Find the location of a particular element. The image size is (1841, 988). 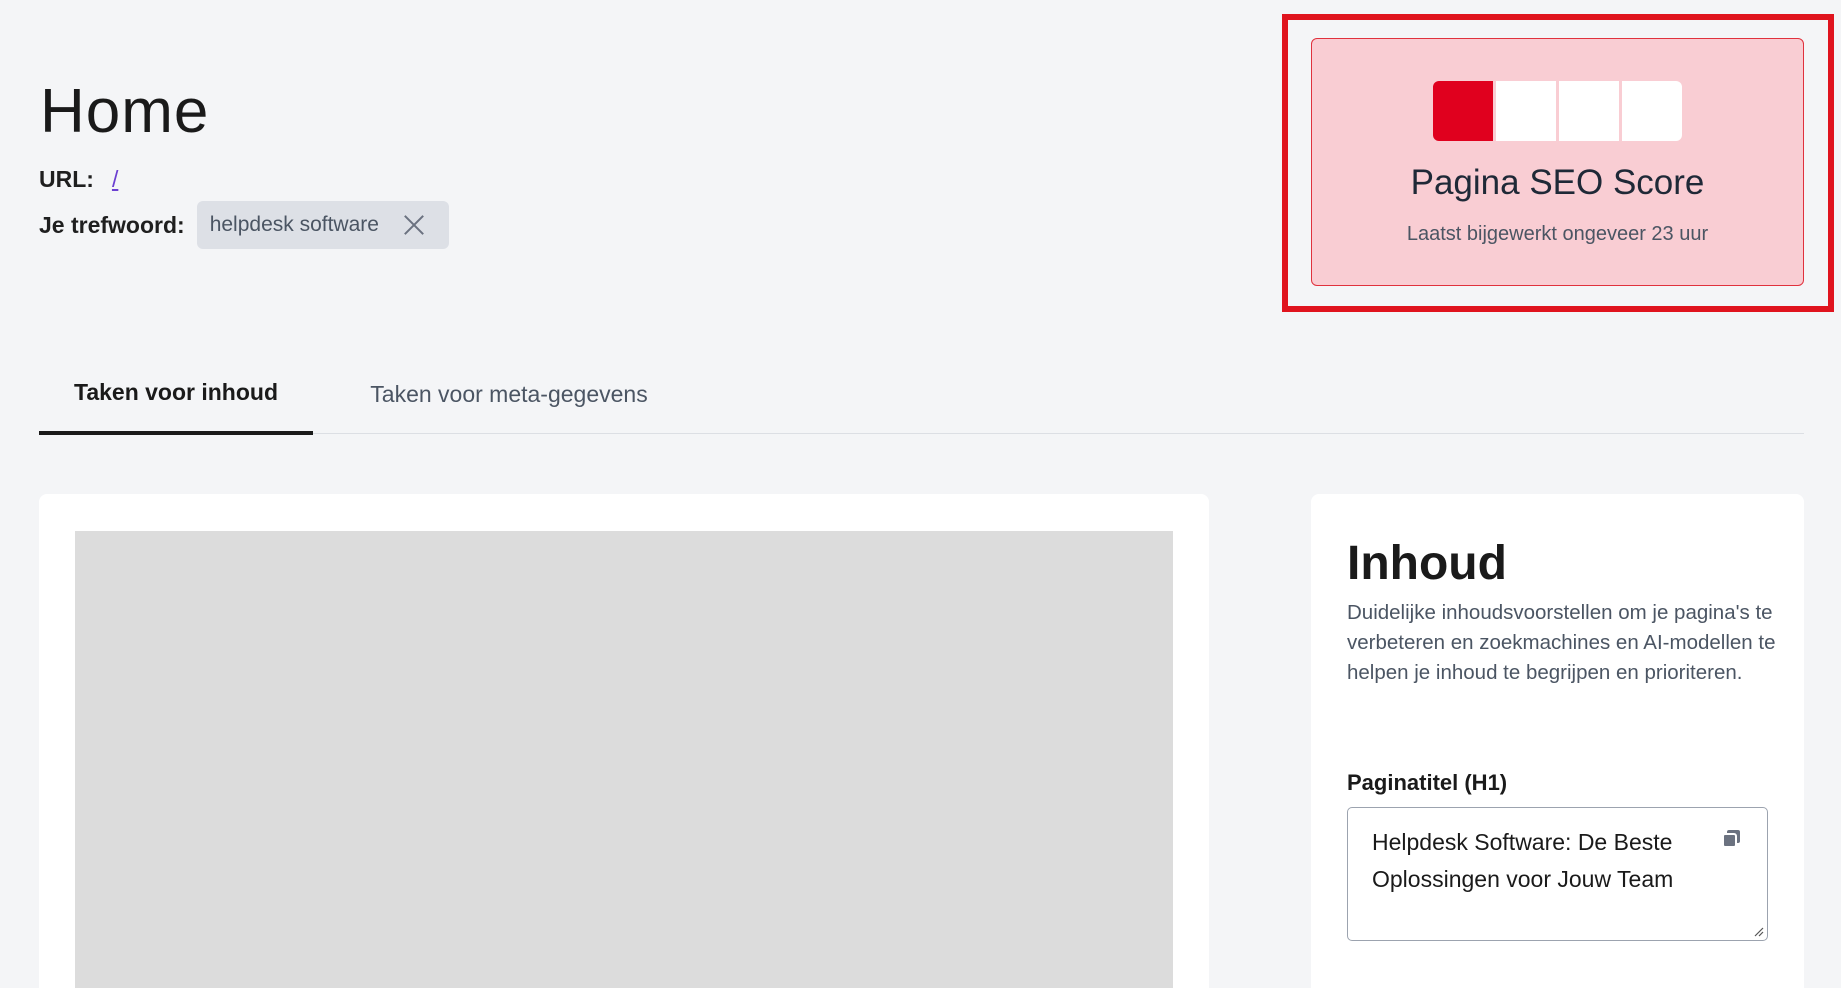

tab-meta-tasks: Taken voor meta-gegevens is located at coordinates (509, 394).